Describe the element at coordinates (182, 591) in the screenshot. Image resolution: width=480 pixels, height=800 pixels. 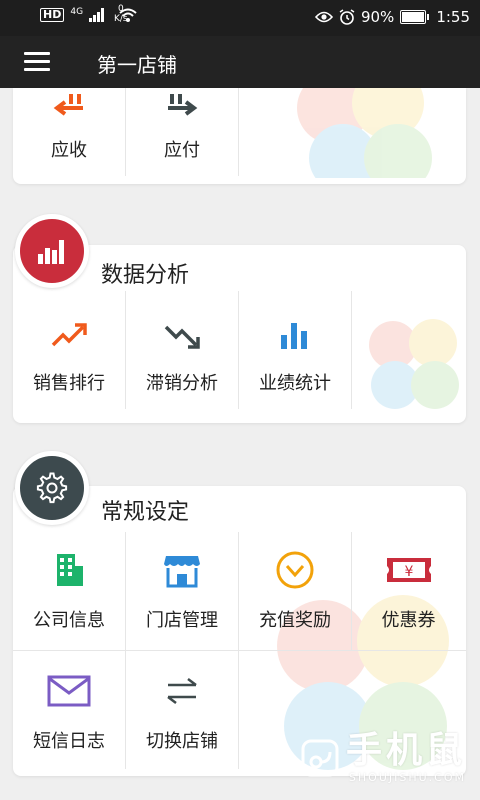
I see `store-management: 门店管理` at that location.